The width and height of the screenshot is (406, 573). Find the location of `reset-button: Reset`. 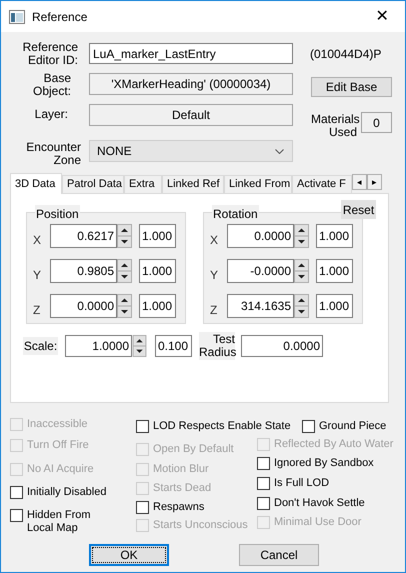

reset-button: Reset is located at coordinates (358, 209).